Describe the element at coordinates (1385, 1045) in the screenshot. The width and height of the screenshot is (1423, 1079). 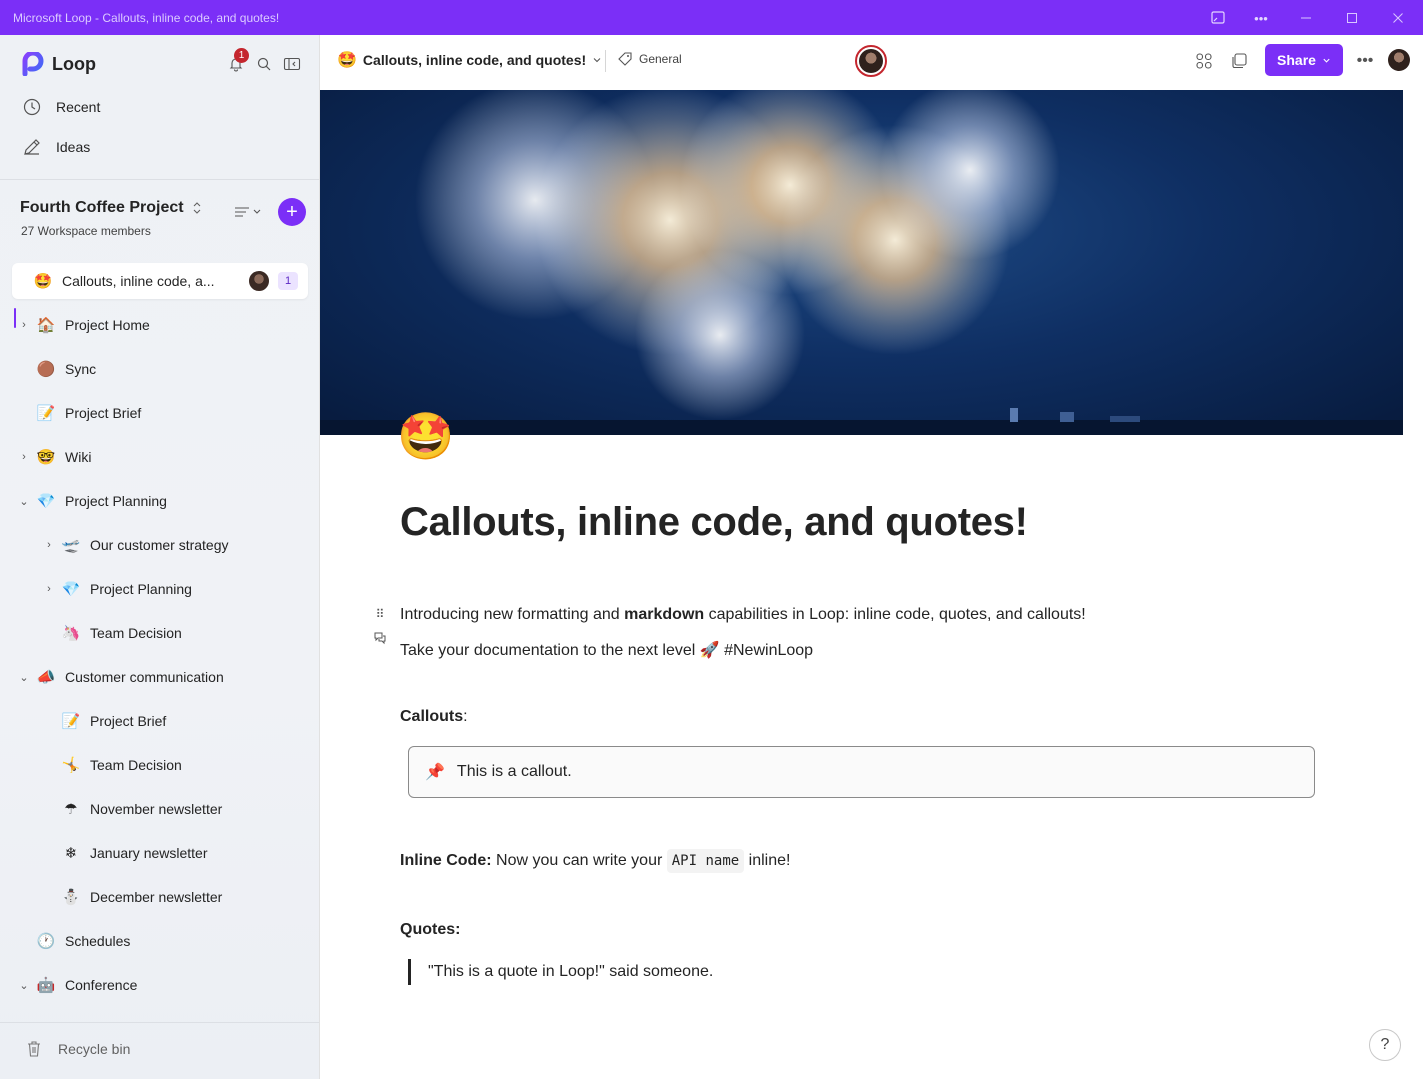
I see `help-button: ?` at that location.